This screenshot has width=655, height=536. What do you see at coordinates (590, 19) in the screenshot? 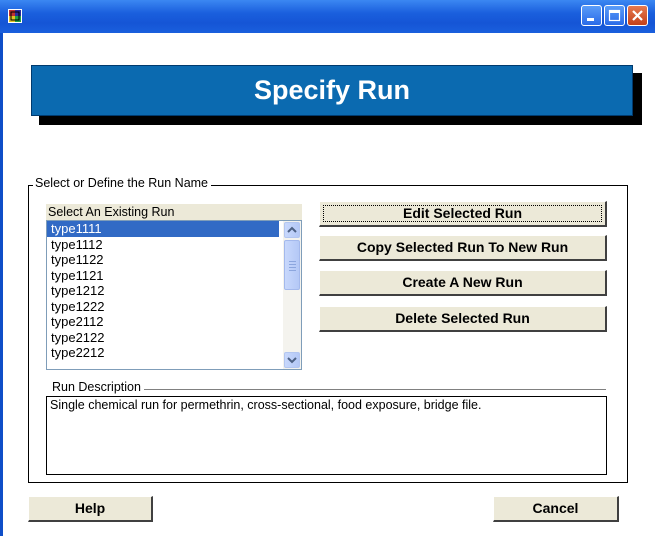
I see `minimize-icon` at bounding box center [590, 19].